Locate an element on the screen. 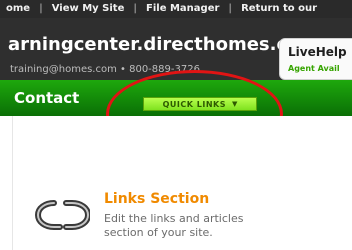  livehelp-status: Agent Avail is located at coordinates (314, 68).